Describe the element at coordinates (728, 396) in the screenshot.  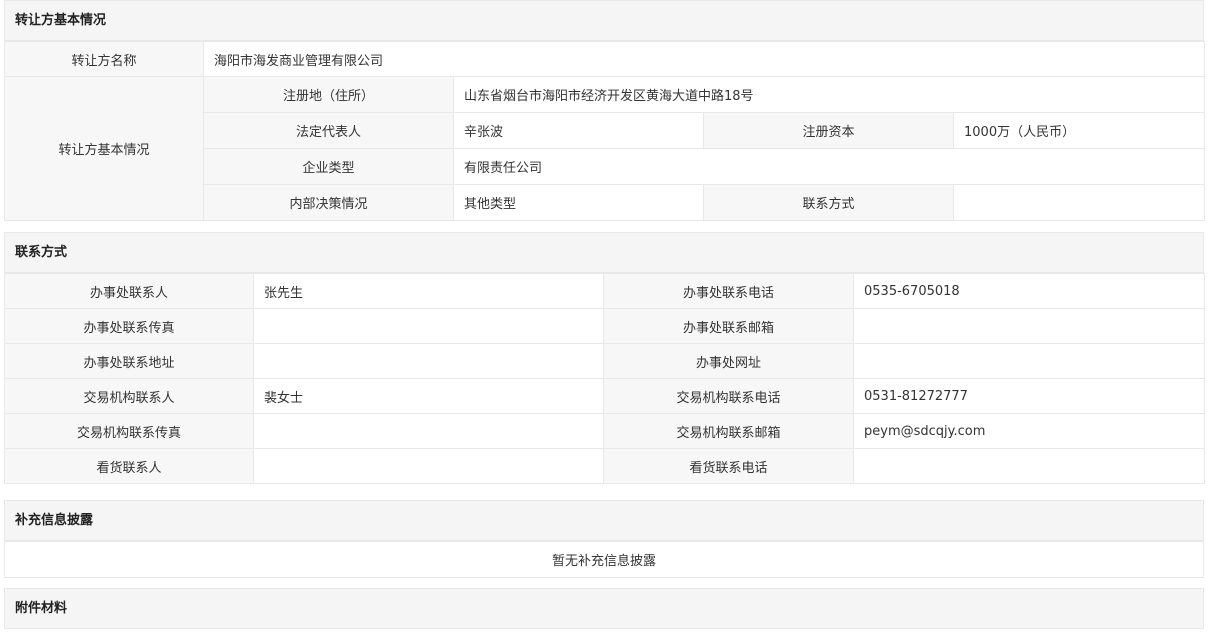
I see `contact-label: 交易机构联系电话` at that location.